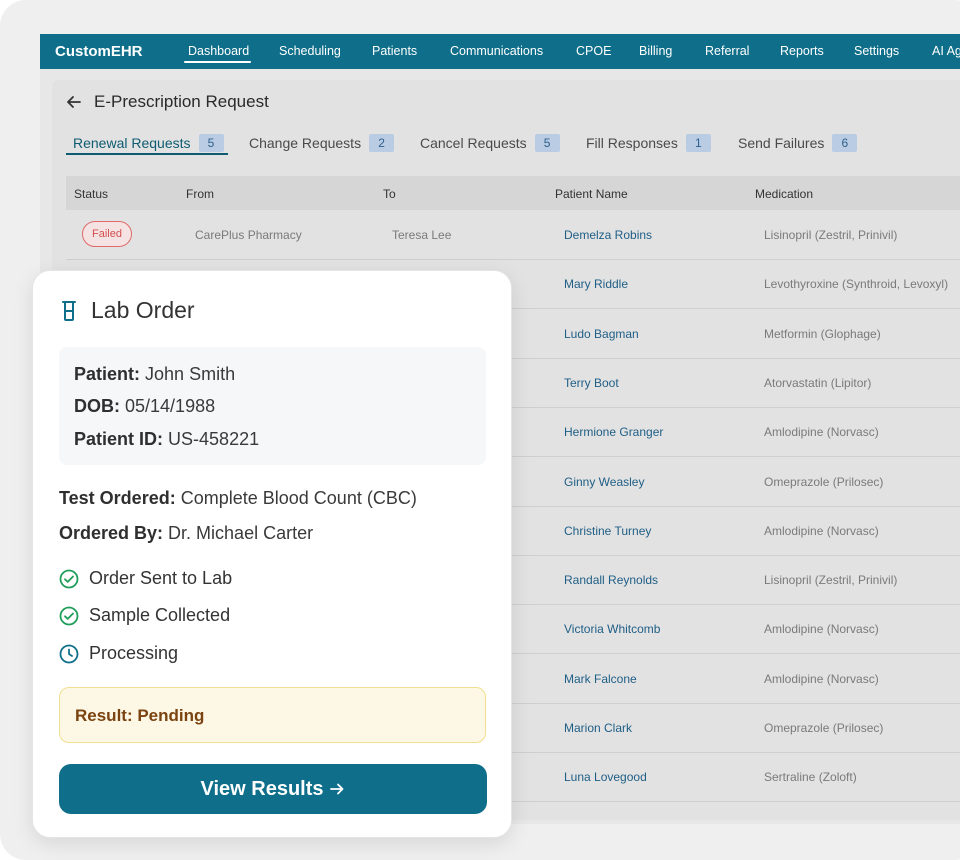 The height and width of the screenshot is (860, 960). What do you see at coordinates (810, 777) in the screenshot?
I see `medication-cell: Sertraline (Zoloft)` at bounding box center [810, 777].